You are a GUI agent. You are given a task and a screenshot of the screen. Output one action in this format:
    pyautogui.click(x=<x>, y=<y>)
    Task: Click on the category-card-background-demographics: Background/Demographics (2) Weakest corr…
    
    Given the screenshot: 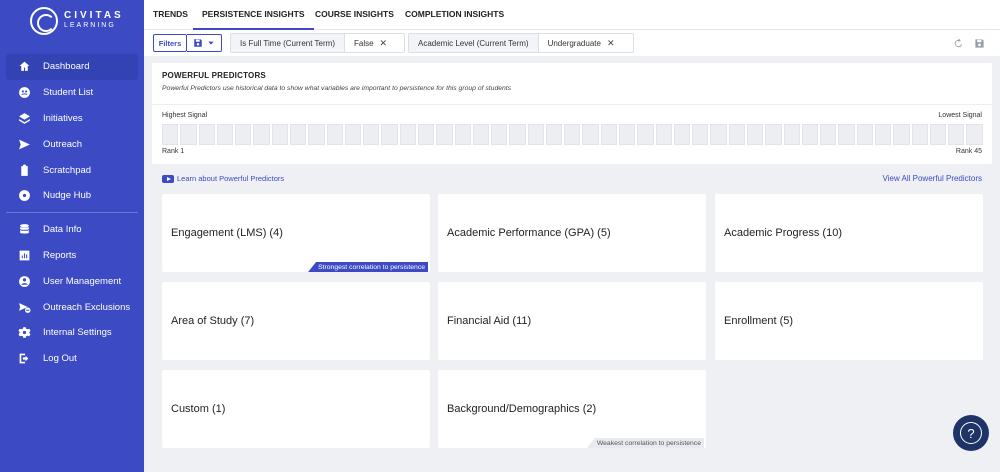 What is the action you would take?
    pyautogui.click(x=572, y=409)
    